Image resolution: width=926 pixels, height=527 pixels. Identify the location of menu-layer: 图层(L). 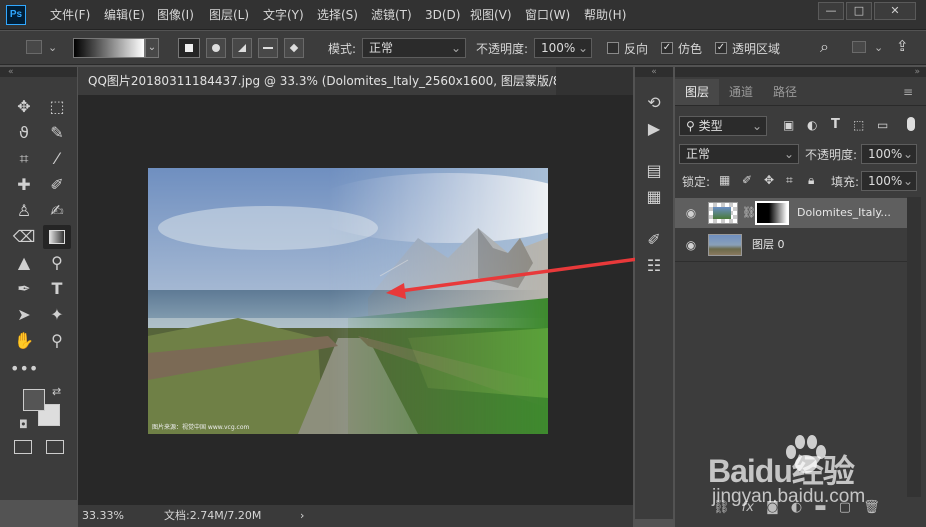
(229, 15).